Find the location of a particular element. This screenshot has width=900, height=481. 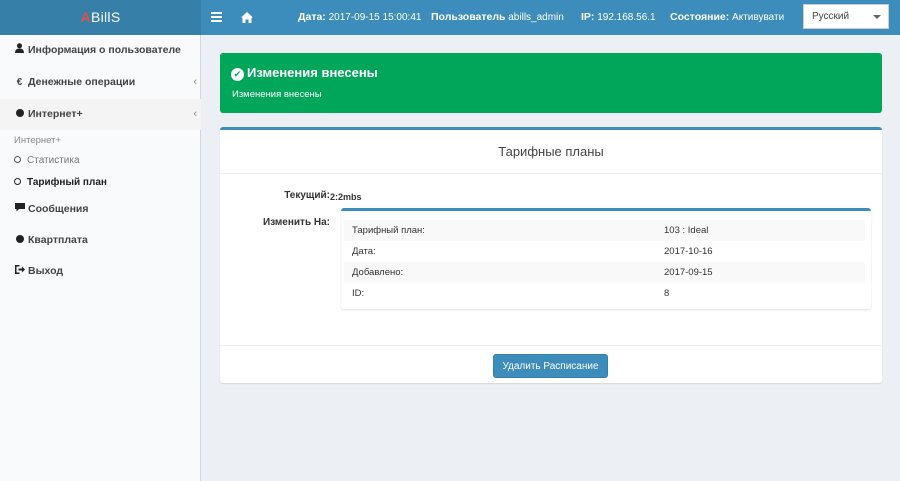

row-key: Добавлено: is located at coordinates (378, 272).